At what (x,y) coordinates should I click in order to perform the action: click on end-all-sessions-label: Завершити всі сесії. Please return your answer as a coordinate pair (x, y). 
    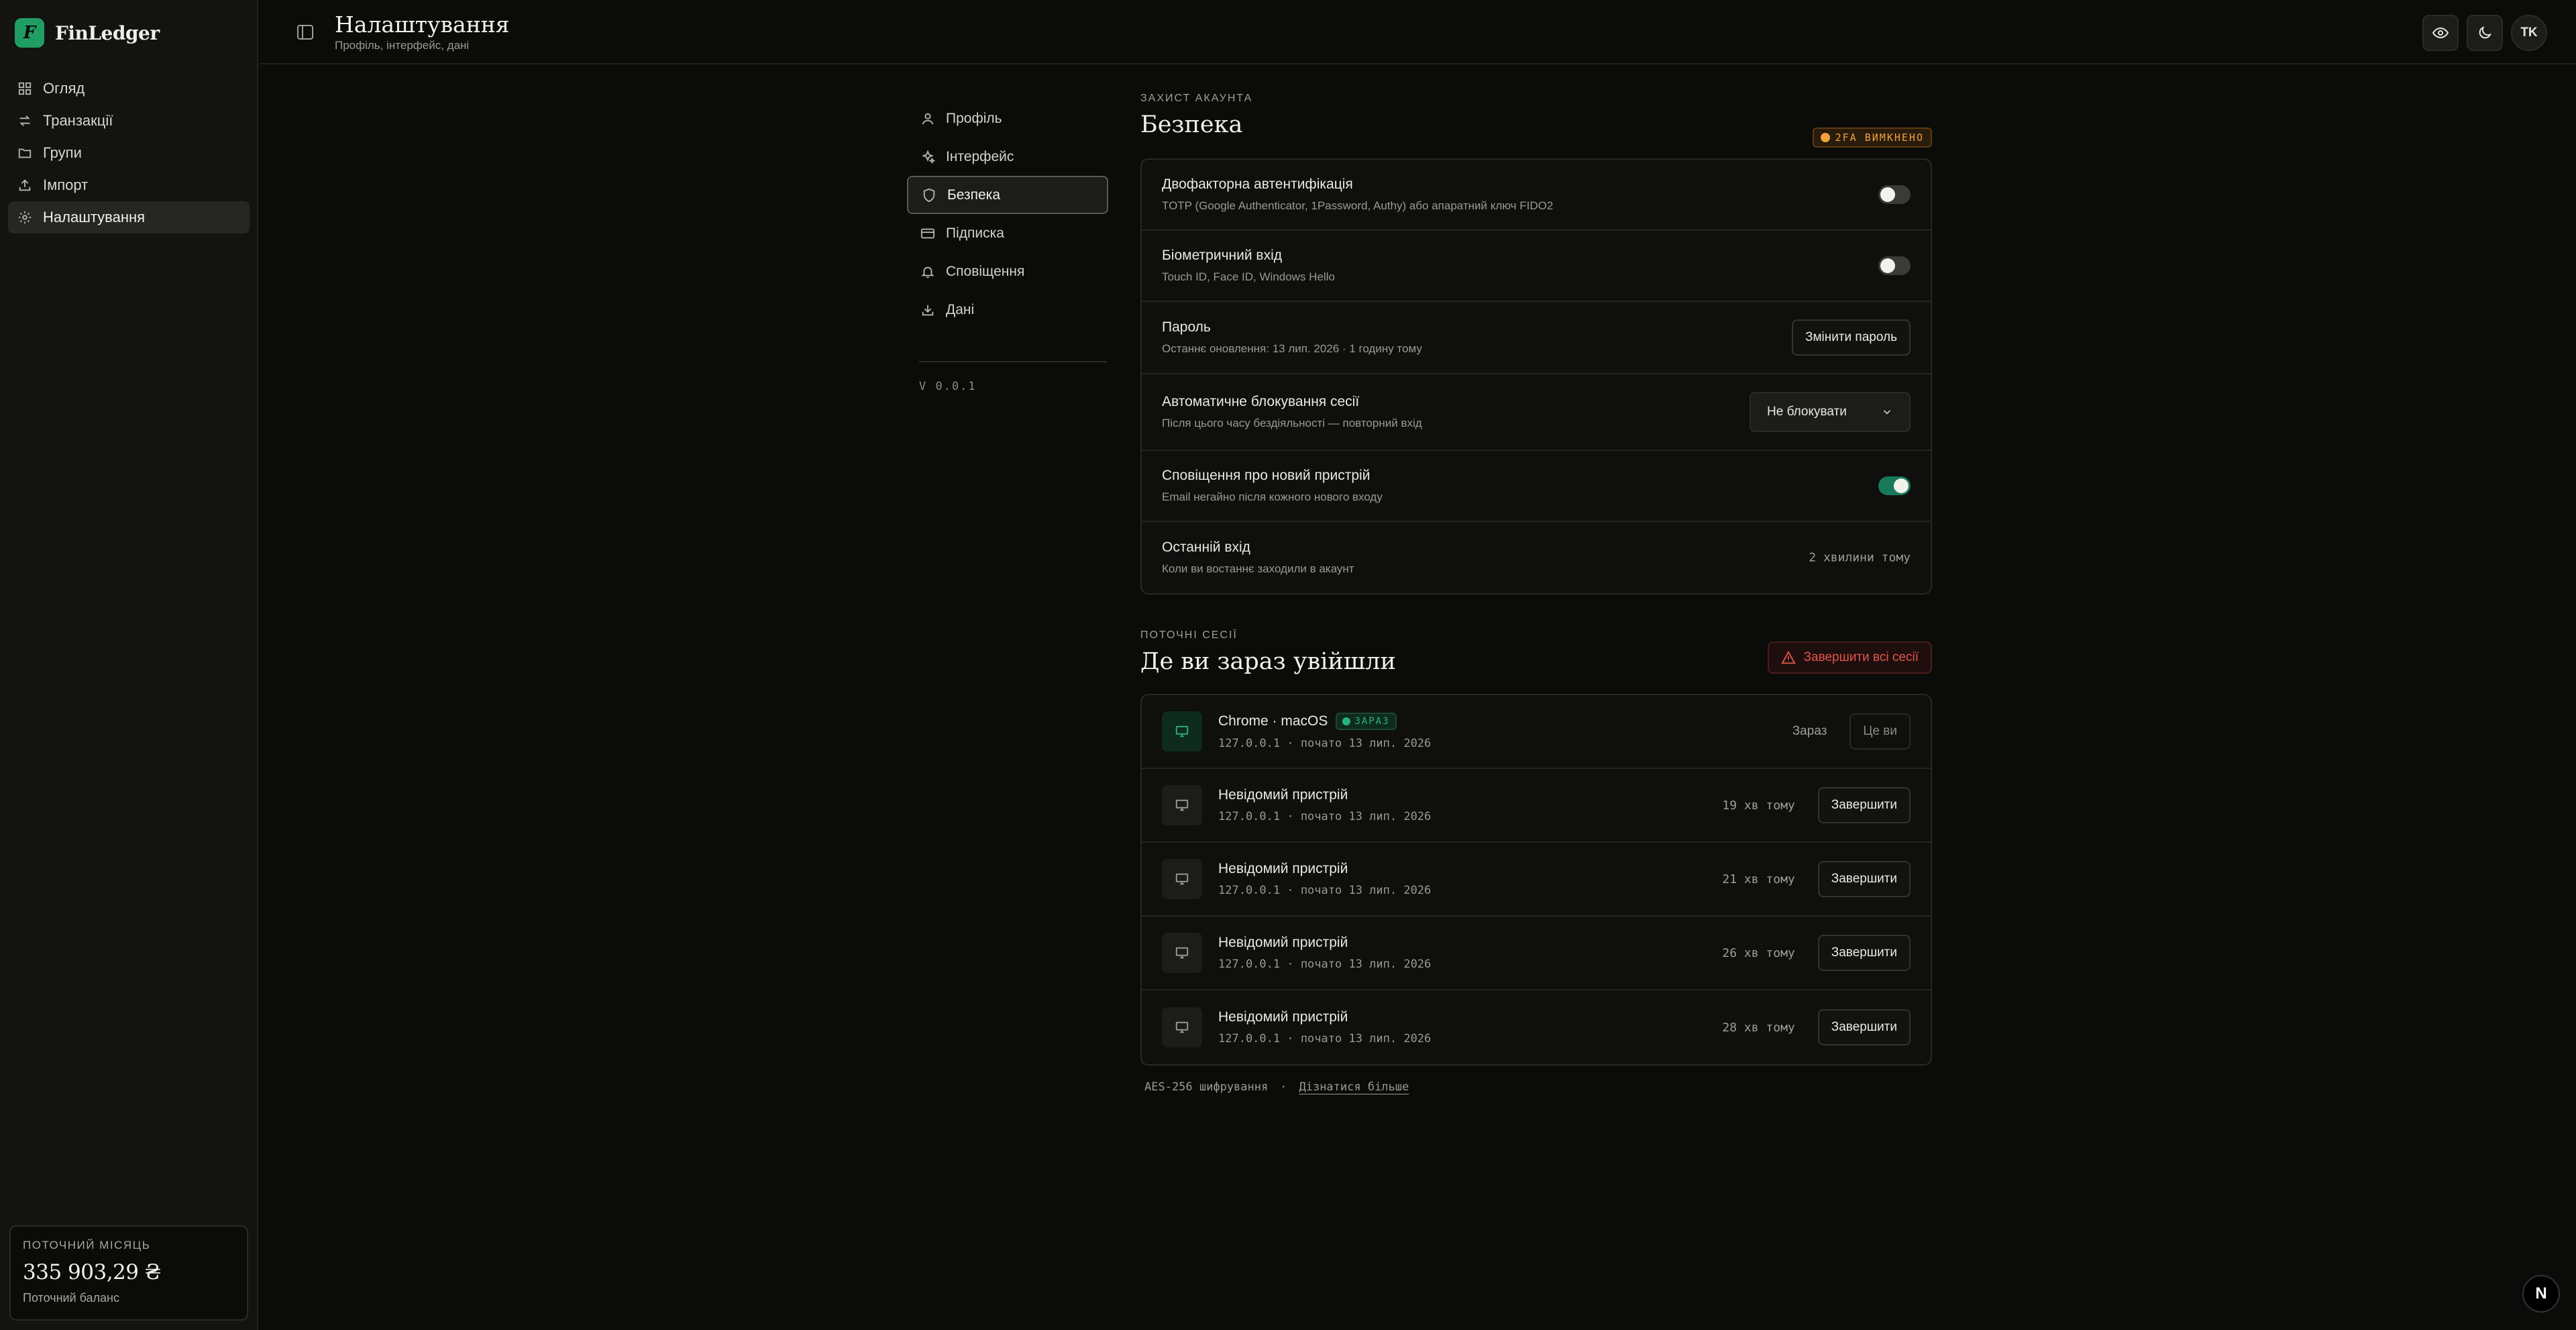
    Looking at the image, I should click on (1861, 657).